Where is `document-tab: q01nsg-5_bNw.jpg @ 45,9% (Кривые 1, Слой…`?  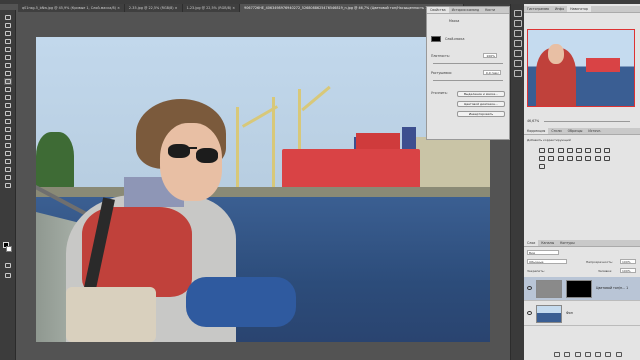
document-tab: q01nsg-5_bNw.jpg @ 45,9% (Кривые 1, Слой… is located at coordinates (71, 8).